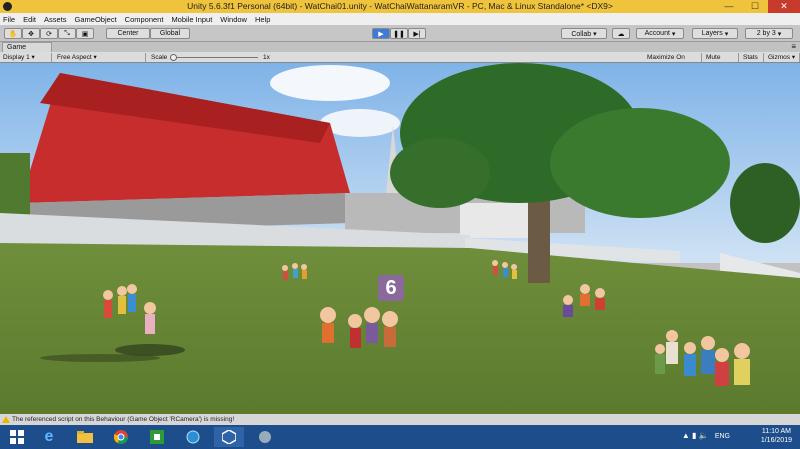  What do you see at coordinates (85, 437) in the screenshot?
I see `file-explorer-icon` at bounding box center [85, 437].